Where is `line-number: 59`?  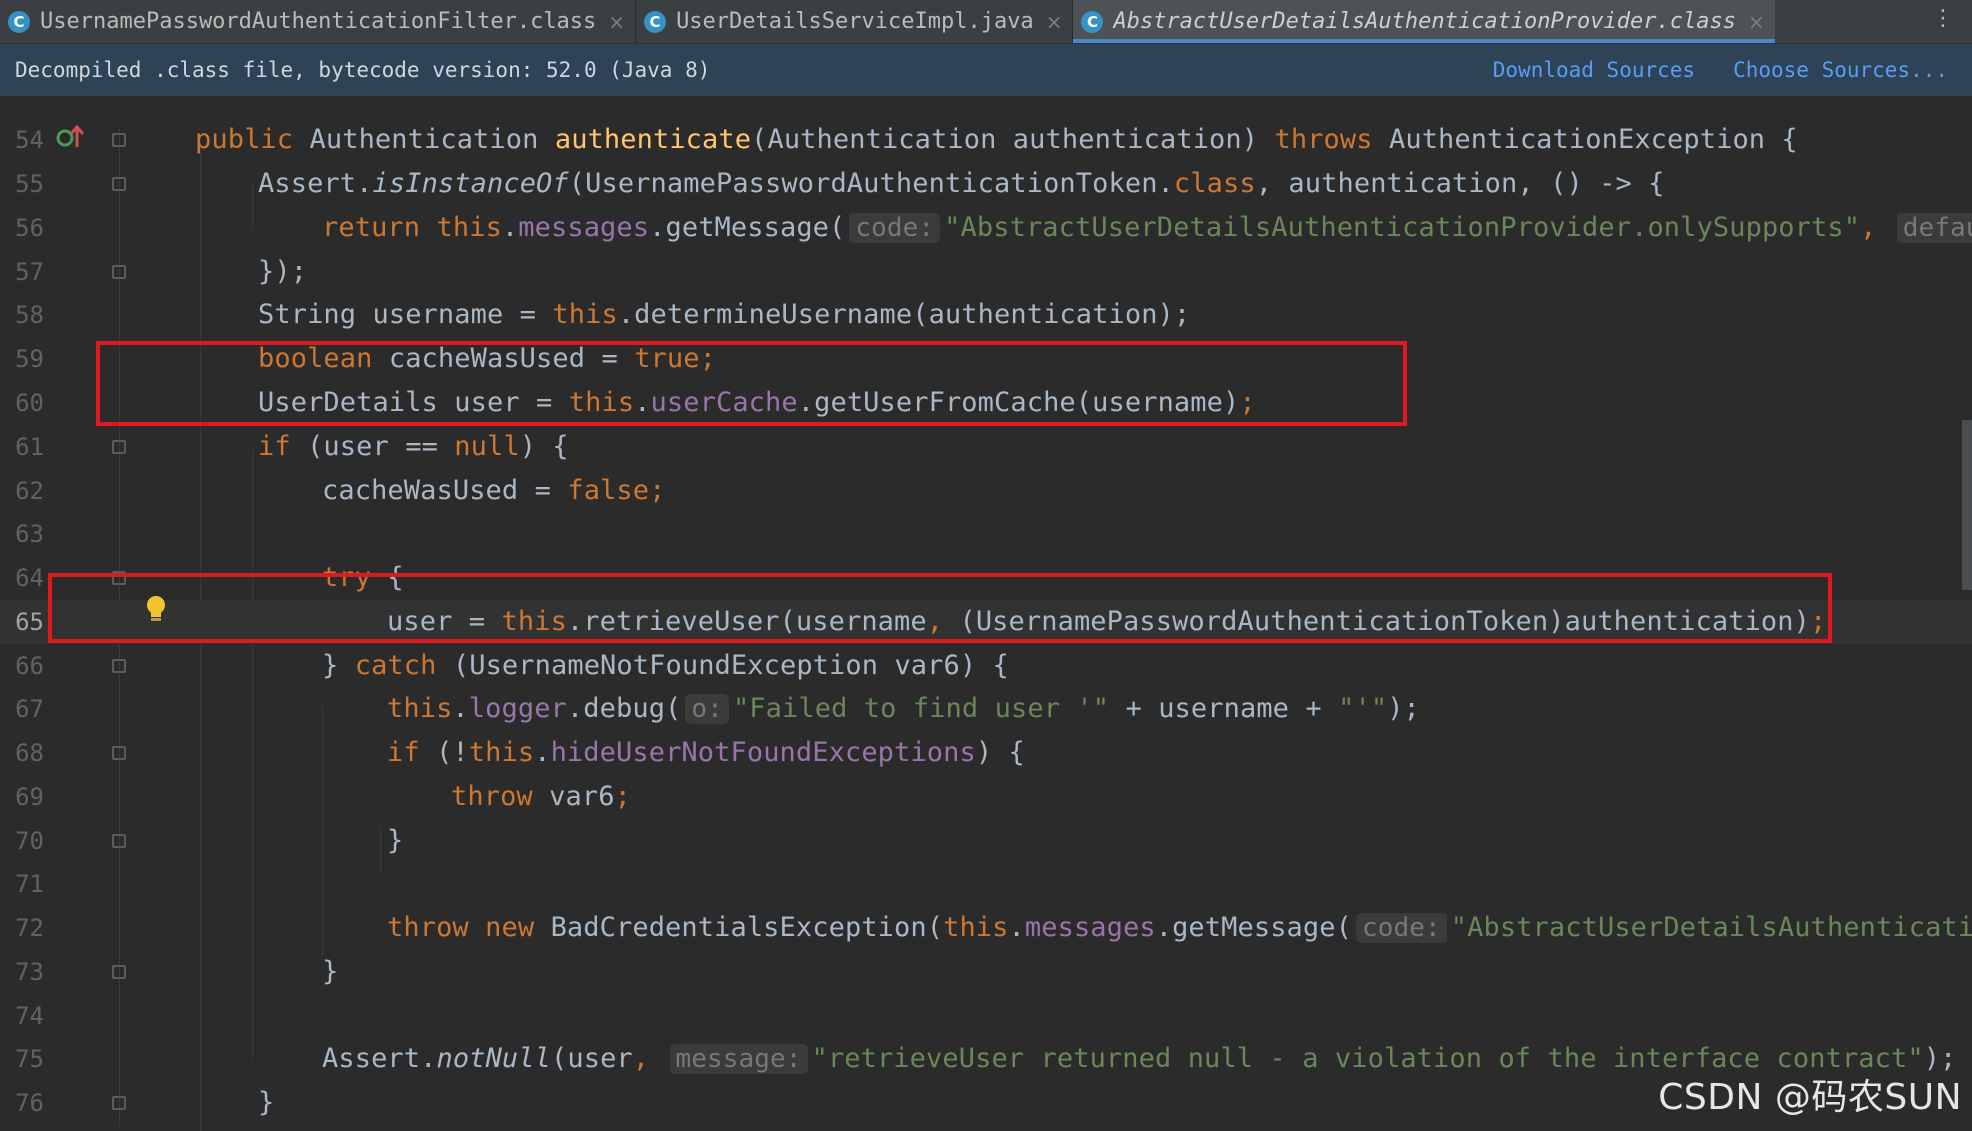
line-number: 59 is located at coordinates (29, 359).